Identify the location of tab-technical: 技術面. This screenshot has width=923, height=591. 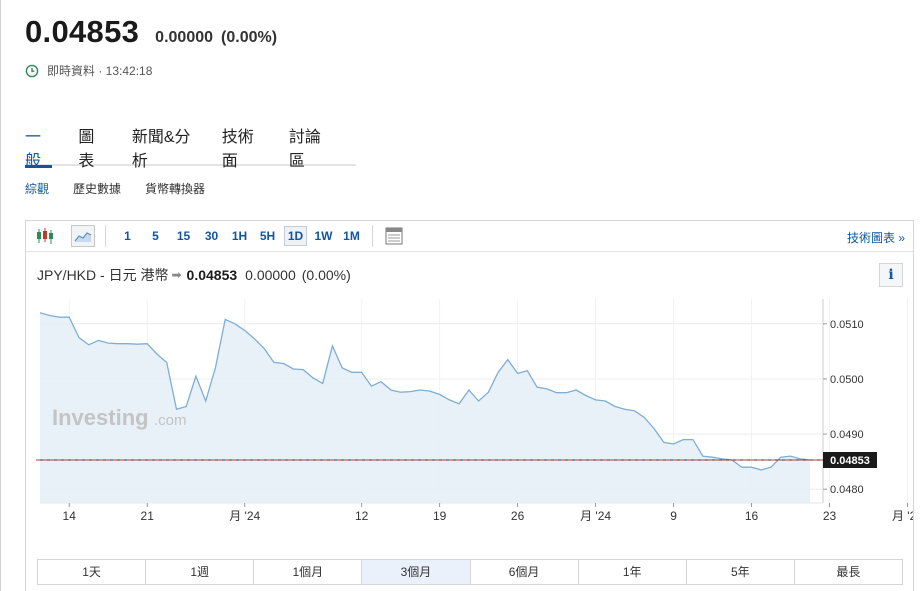
(242, 148).